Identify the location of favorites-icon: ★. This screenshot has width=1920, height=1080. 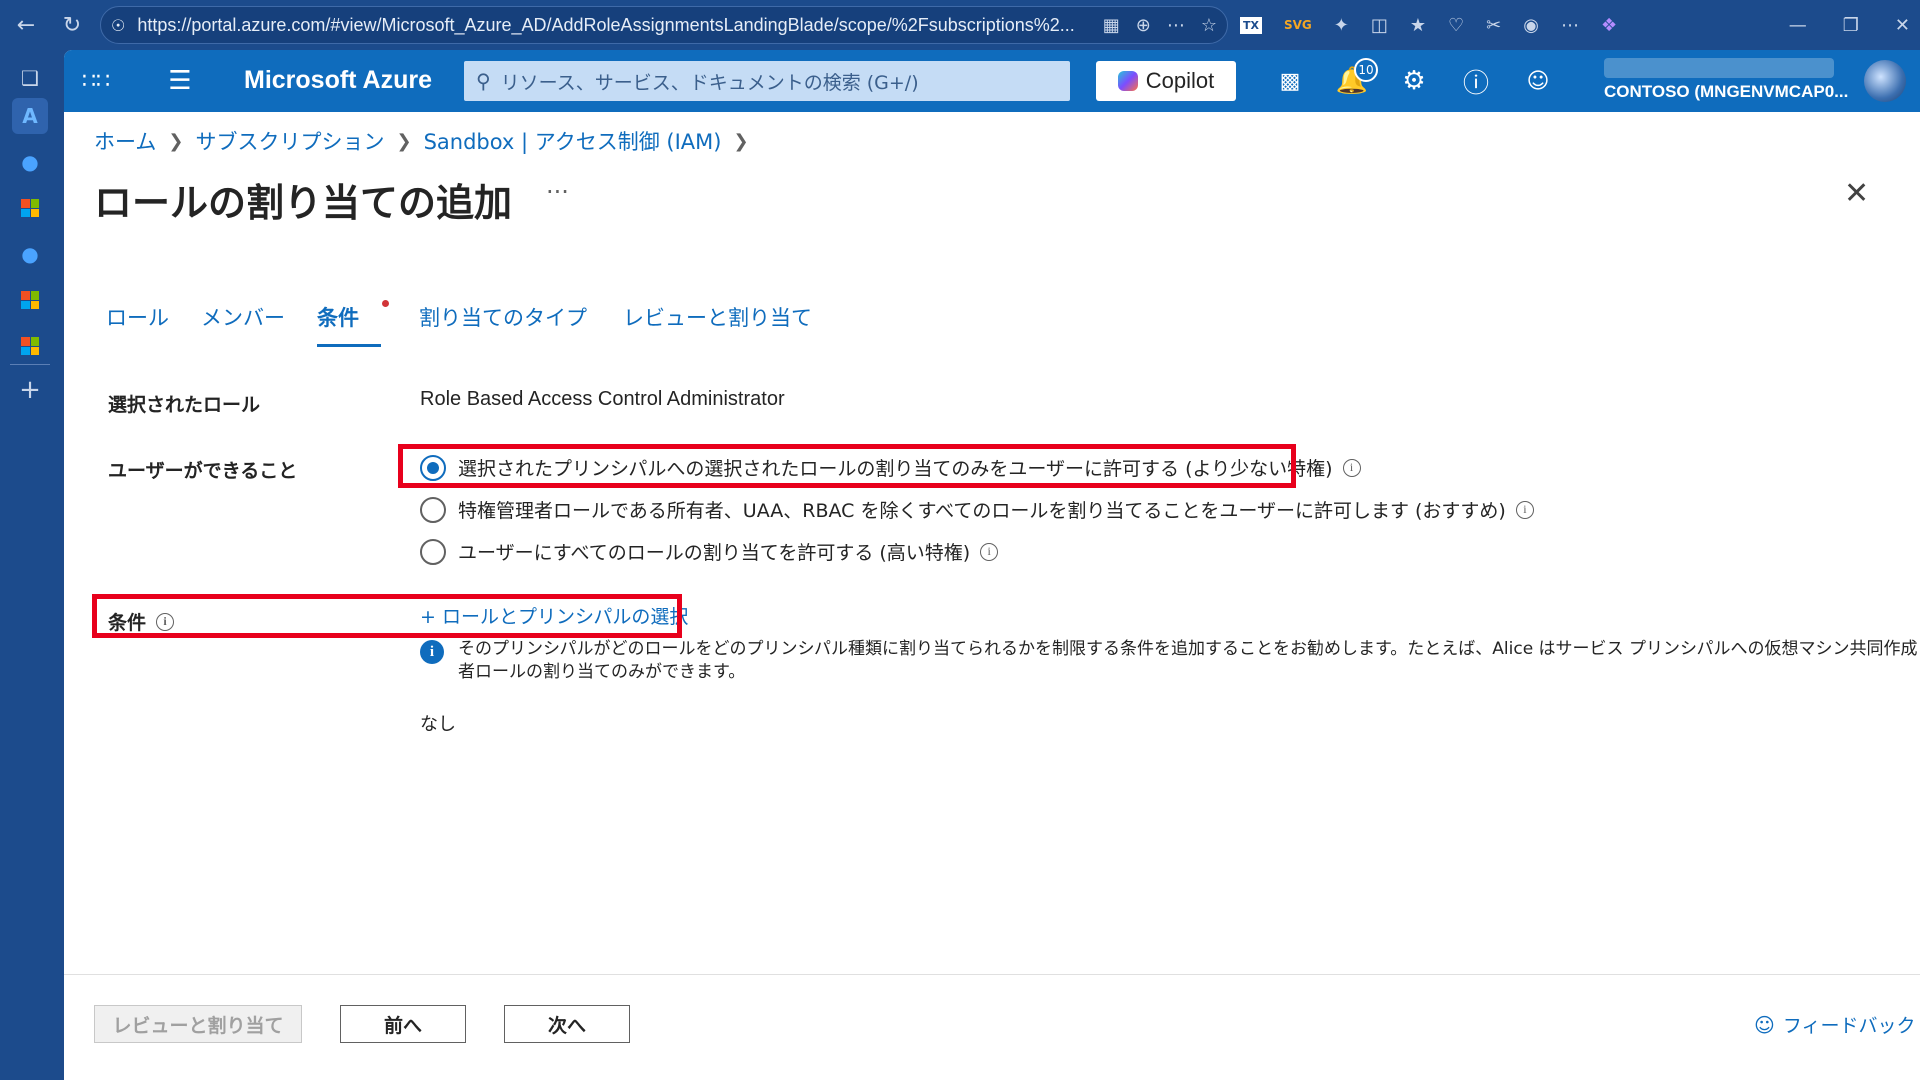
(1418, 25).